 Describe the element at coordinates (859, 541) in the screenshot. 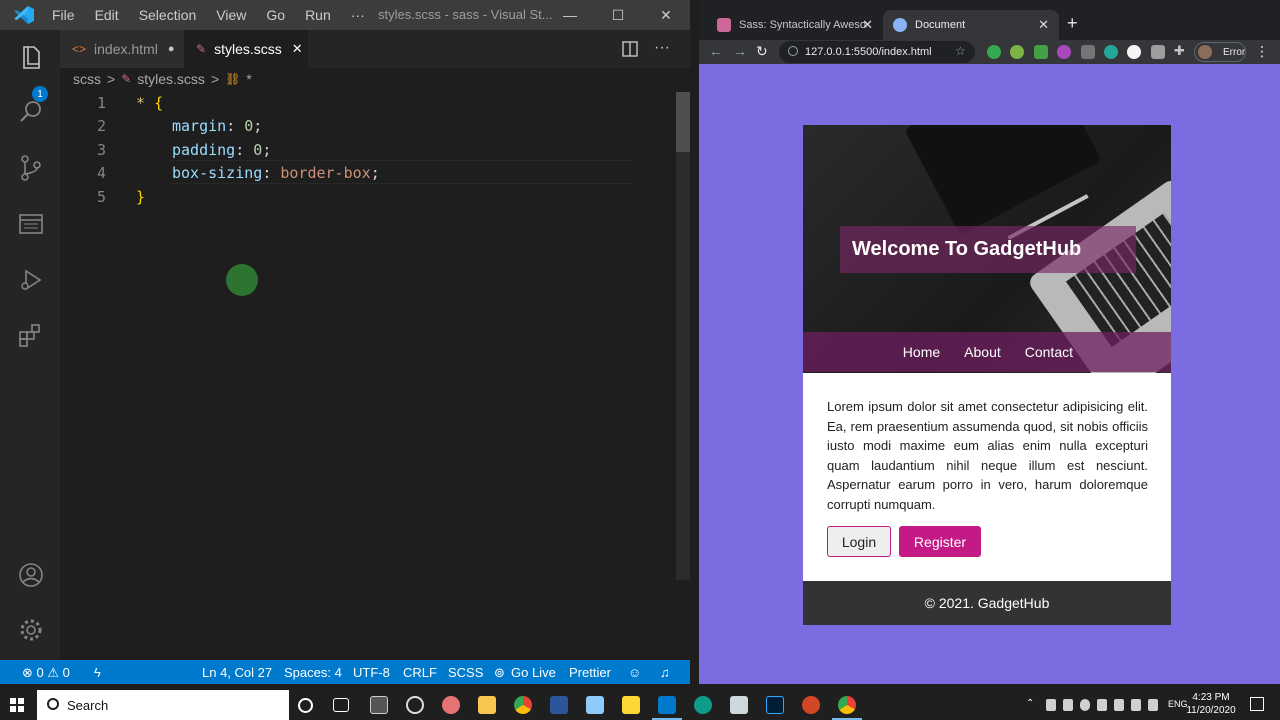

I see `login-button: Login` at that location.